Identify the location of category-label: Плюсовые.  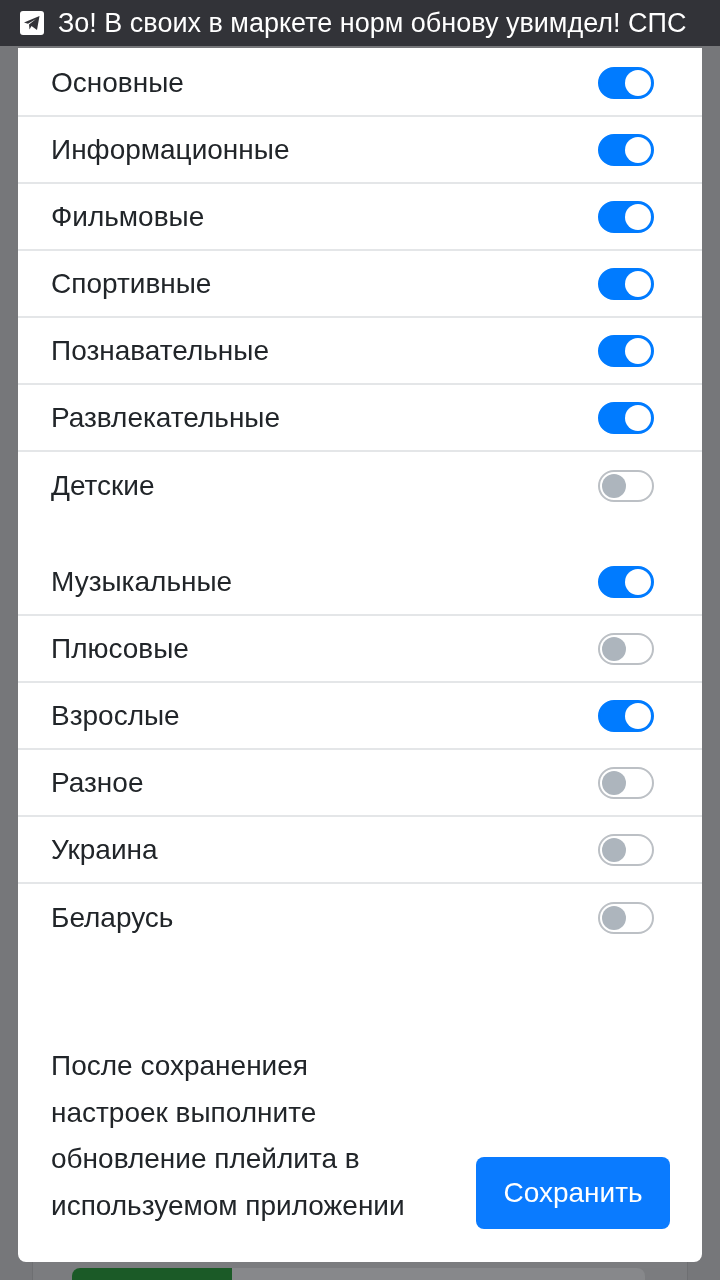
(120, 648).